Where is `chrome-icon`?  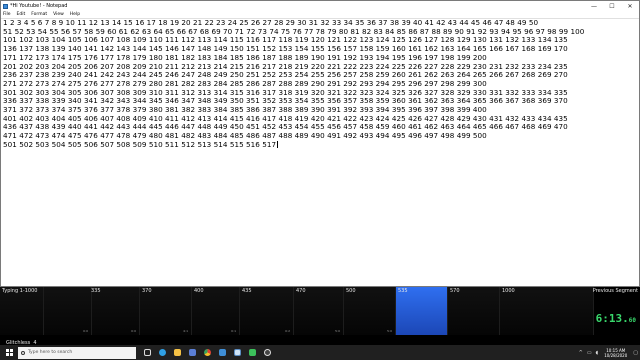
chrome-icon is located at coordinates (207, 352).